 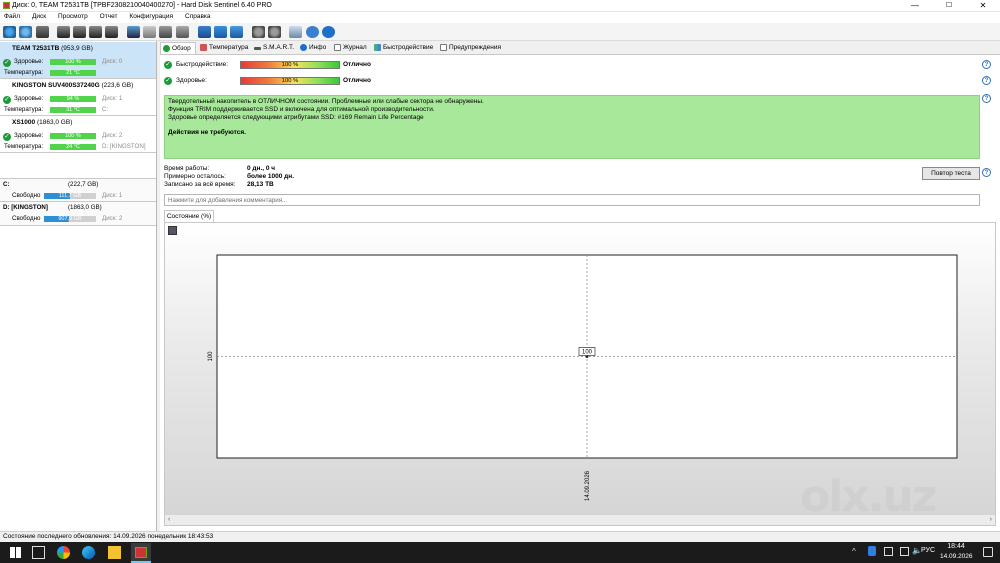 I want to click on drive-icon, so click(x=133, y=32).